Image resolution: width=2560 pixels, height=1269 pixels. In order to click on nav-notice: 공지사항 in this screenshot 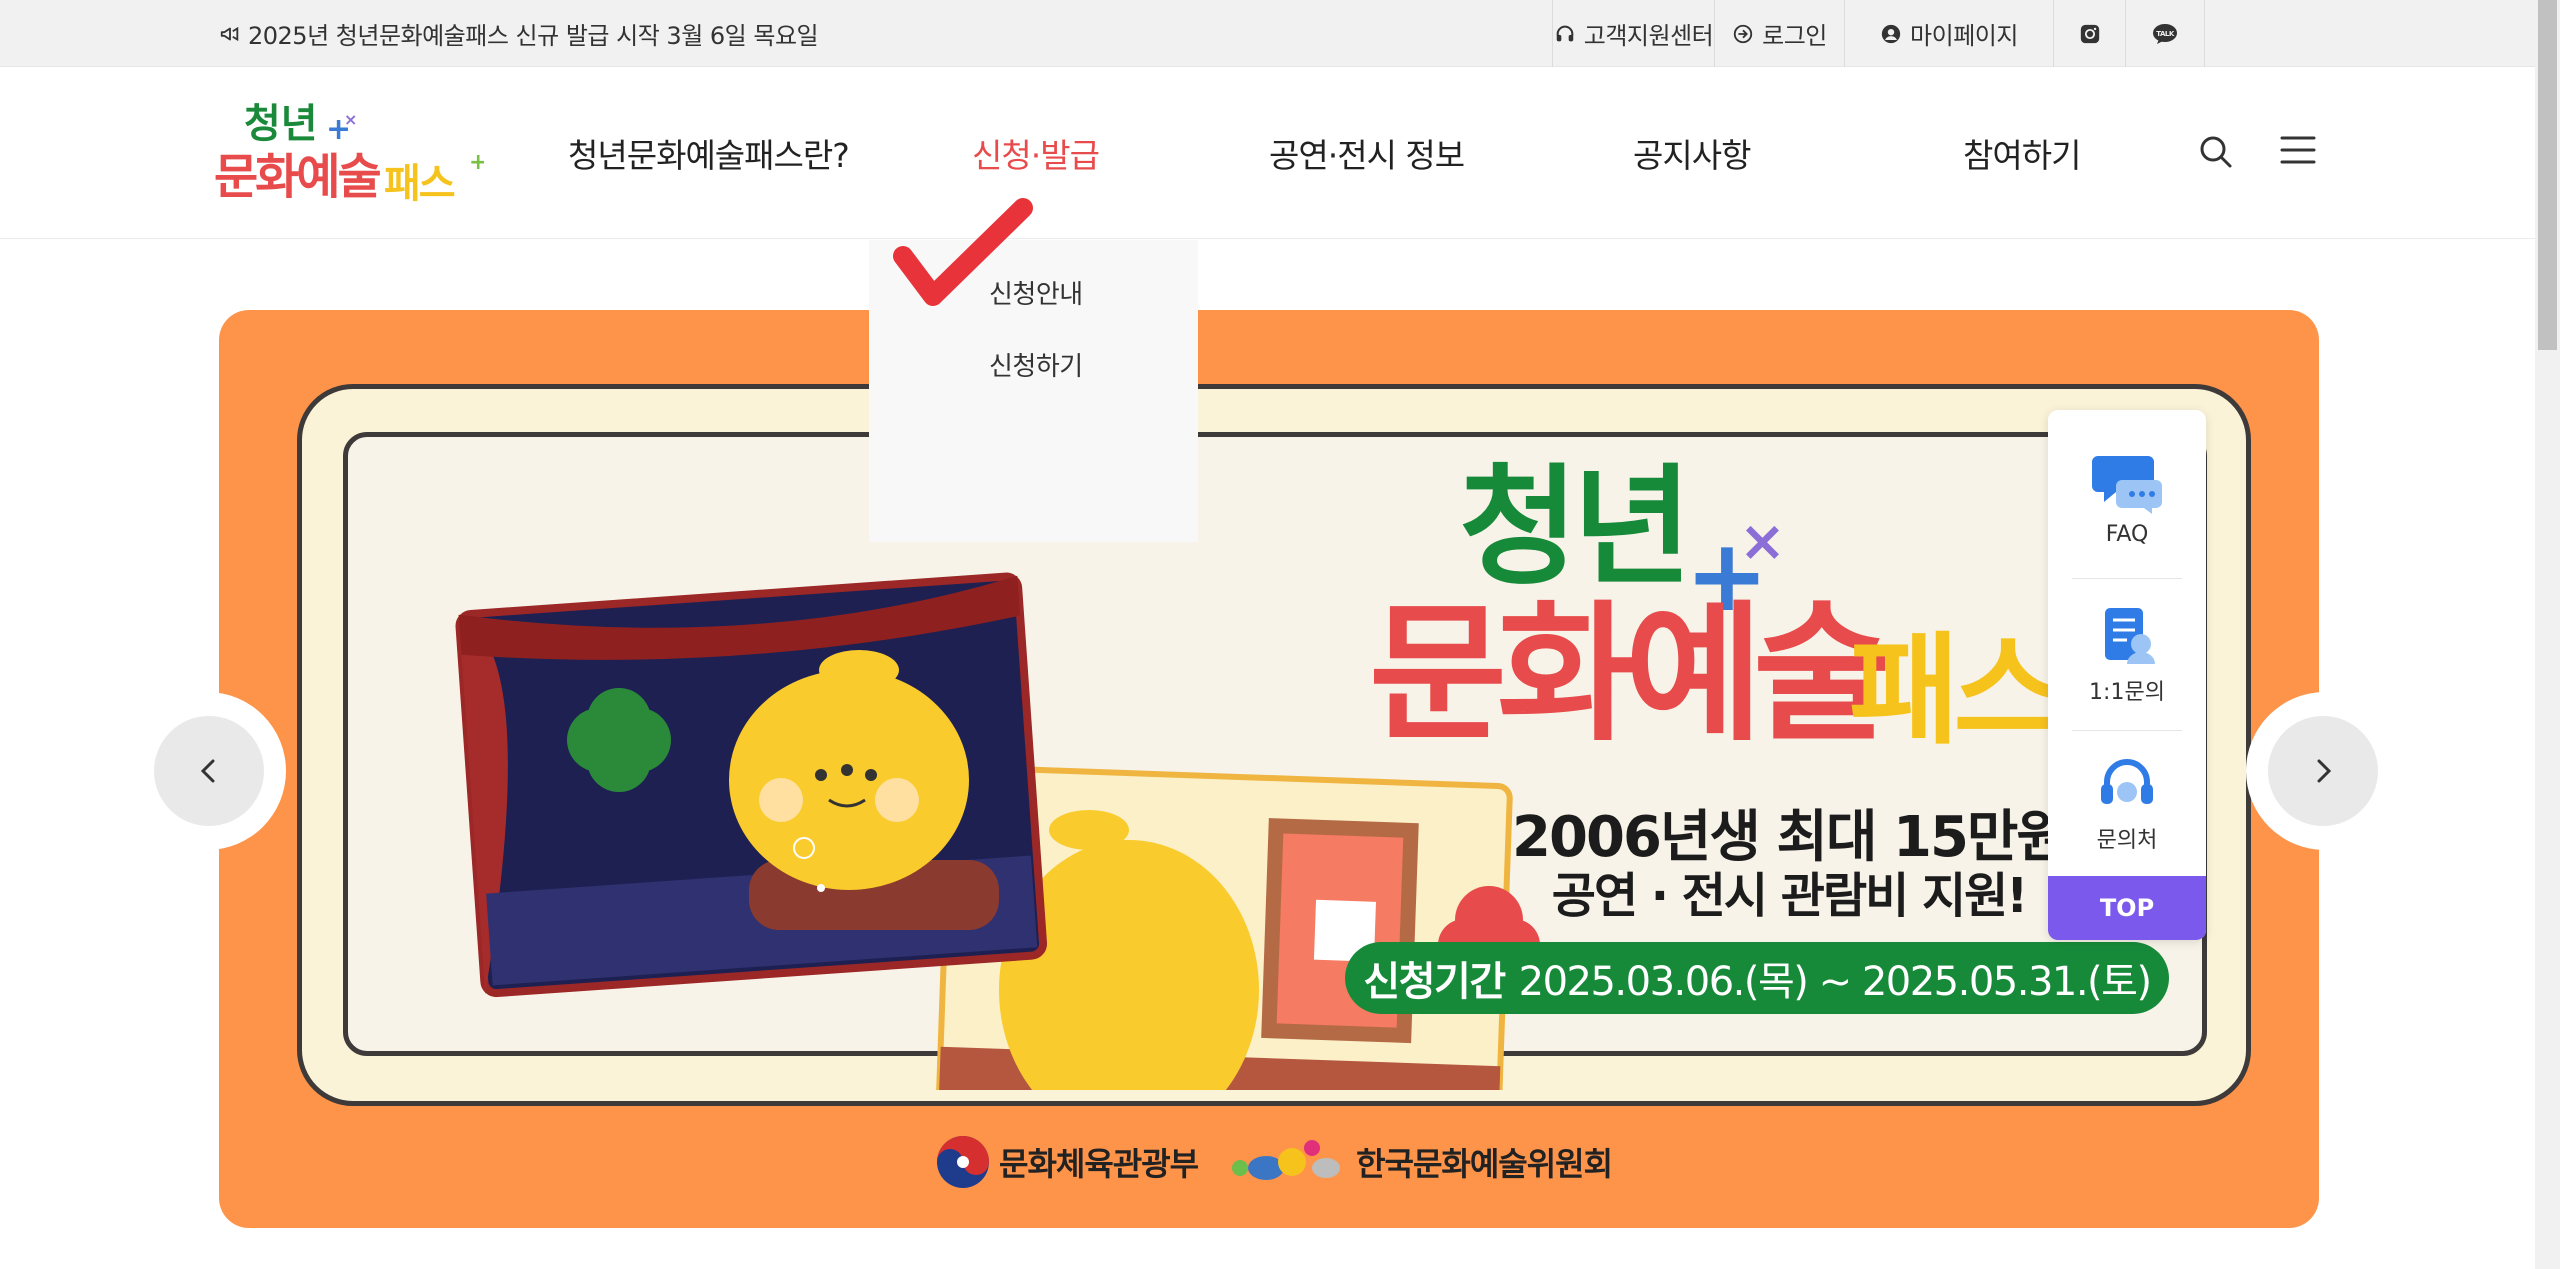, I will do `click(1692, 153)`.